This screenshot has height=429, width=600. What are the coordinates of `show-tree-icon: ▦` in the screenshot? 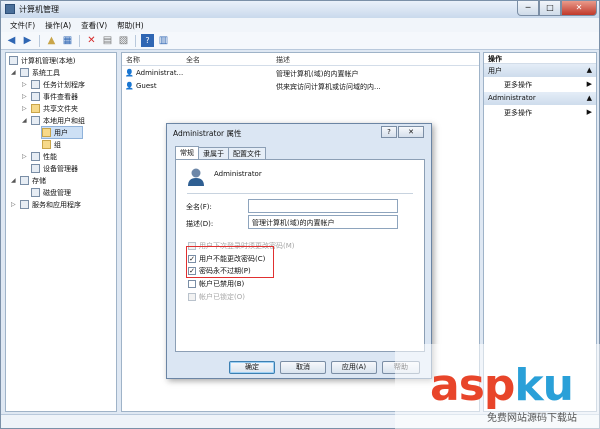 It's located at (67, 40).